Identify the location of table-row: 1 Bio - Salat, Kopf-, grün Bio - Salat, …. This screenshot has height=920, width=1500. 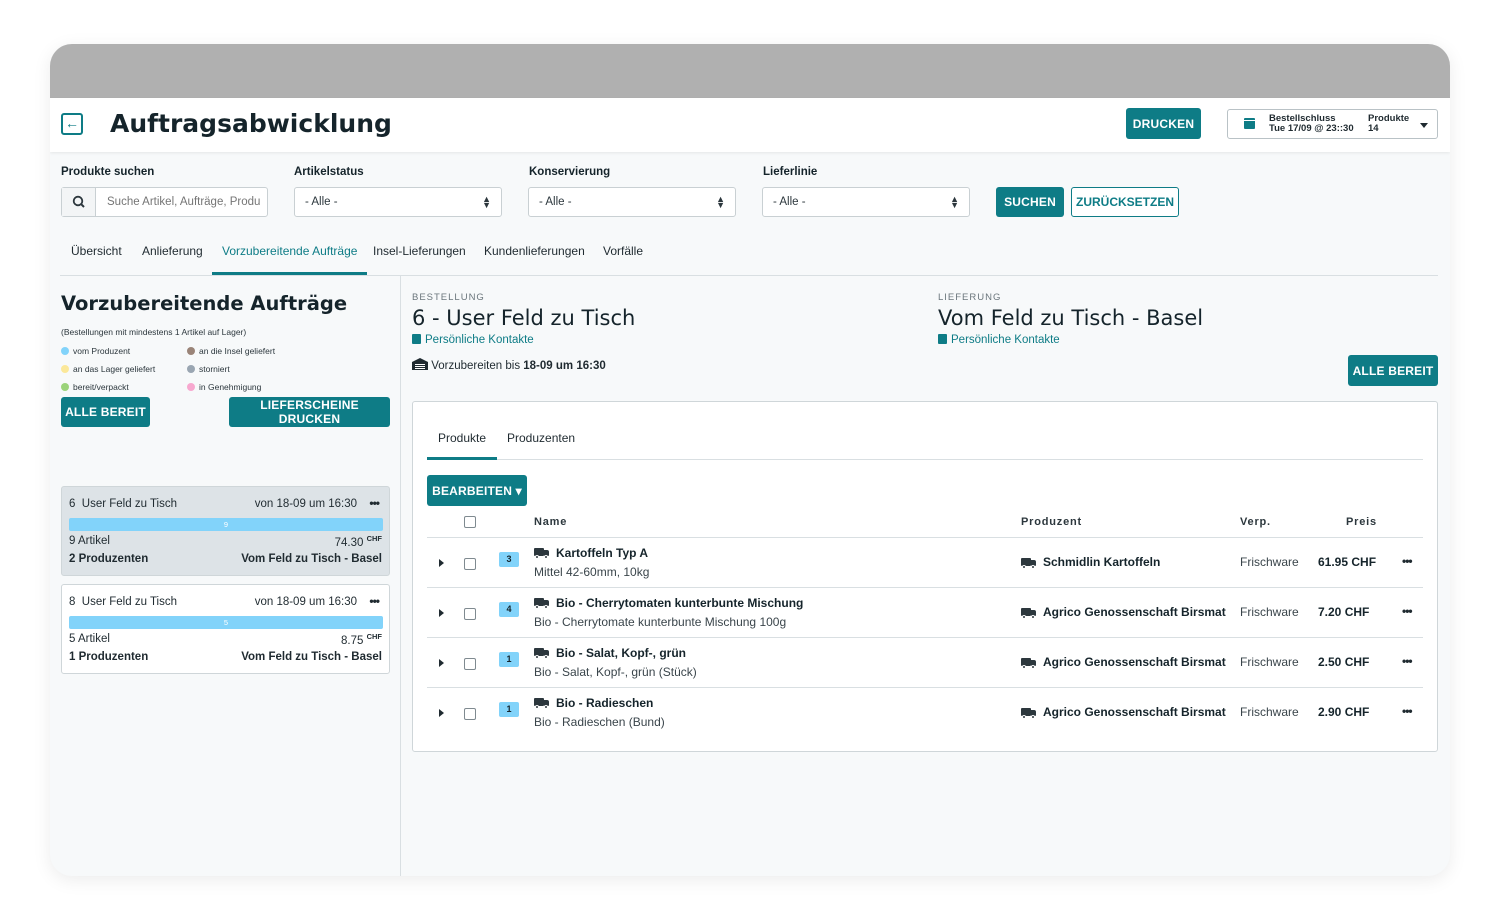
(925, 662).